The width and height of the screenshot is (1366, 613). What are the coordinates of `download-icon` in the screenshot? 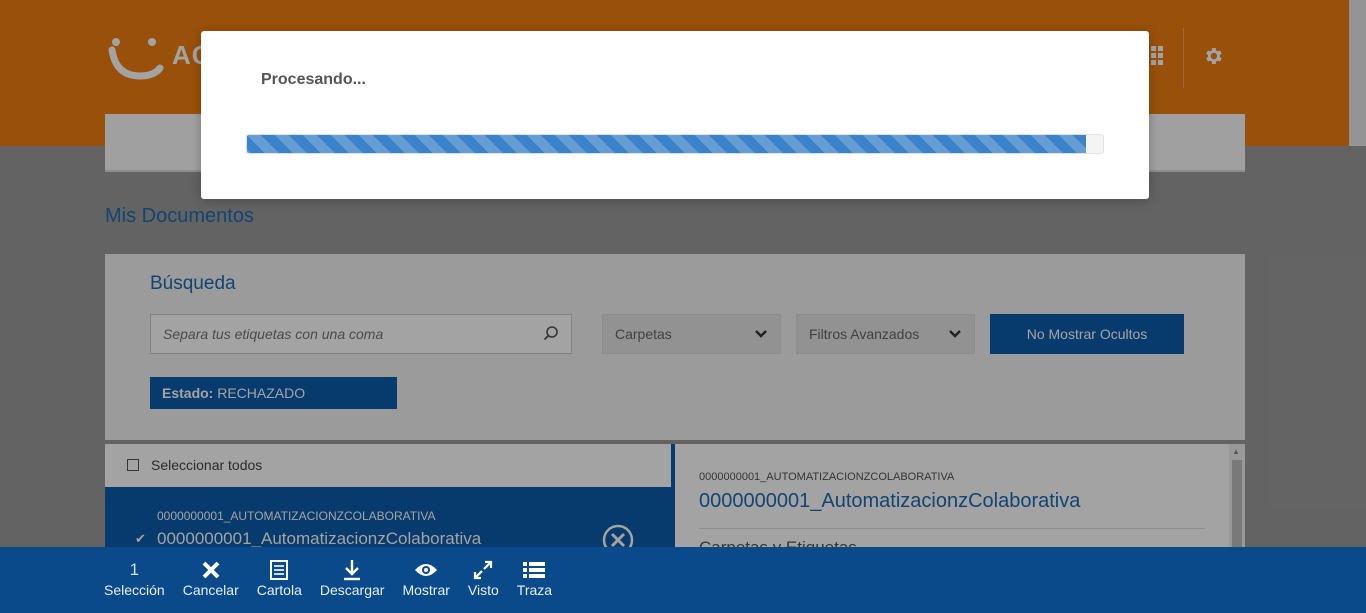 It's located at (352, 570).